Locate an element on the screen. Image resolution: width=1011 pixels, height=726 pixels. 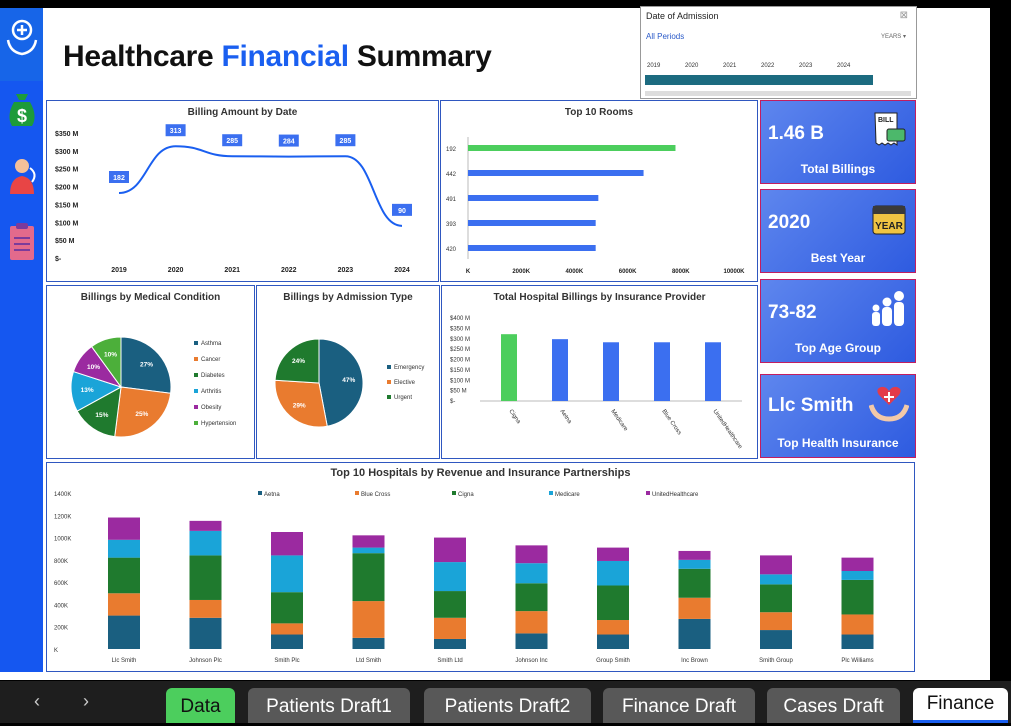
category-label: Smith Group is located at coordinates (776, 661).